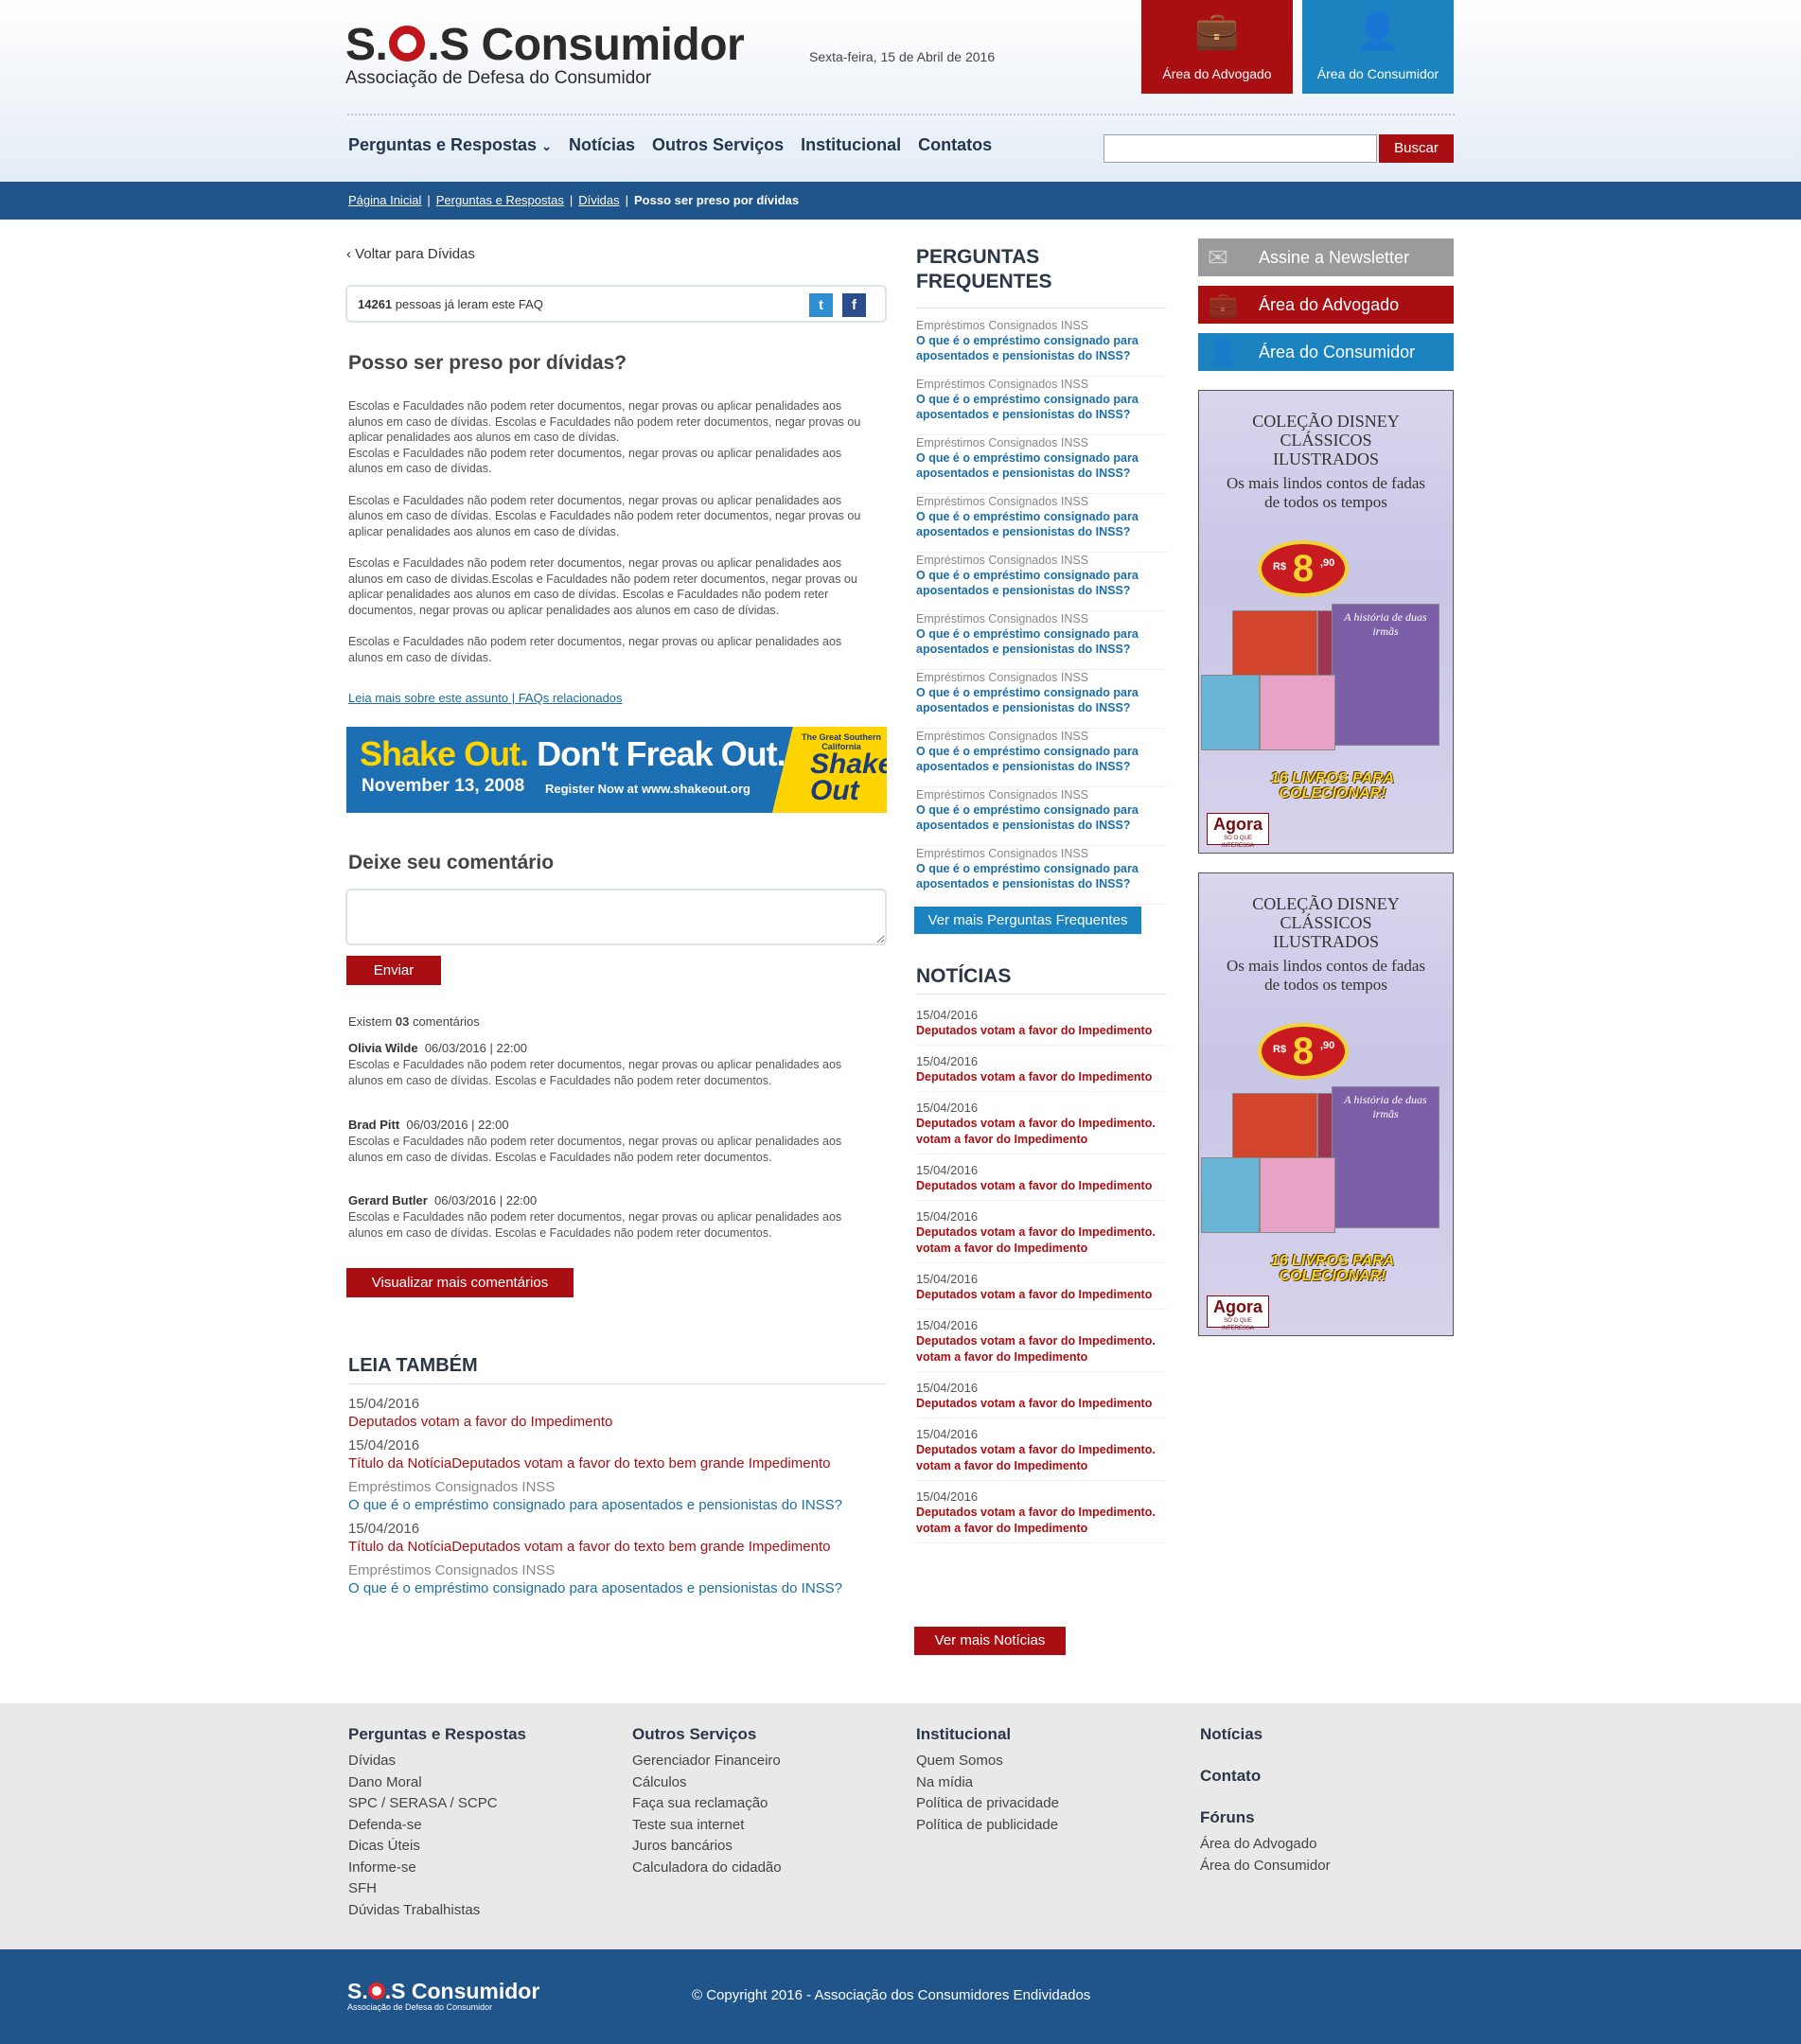 This screenshot has width=1801, height=2044. What do you see at coordinates (718, 145) in the screenshot?
I see `nav-outros-servicos: Outros Serviços` at bounding box center [718, 145].